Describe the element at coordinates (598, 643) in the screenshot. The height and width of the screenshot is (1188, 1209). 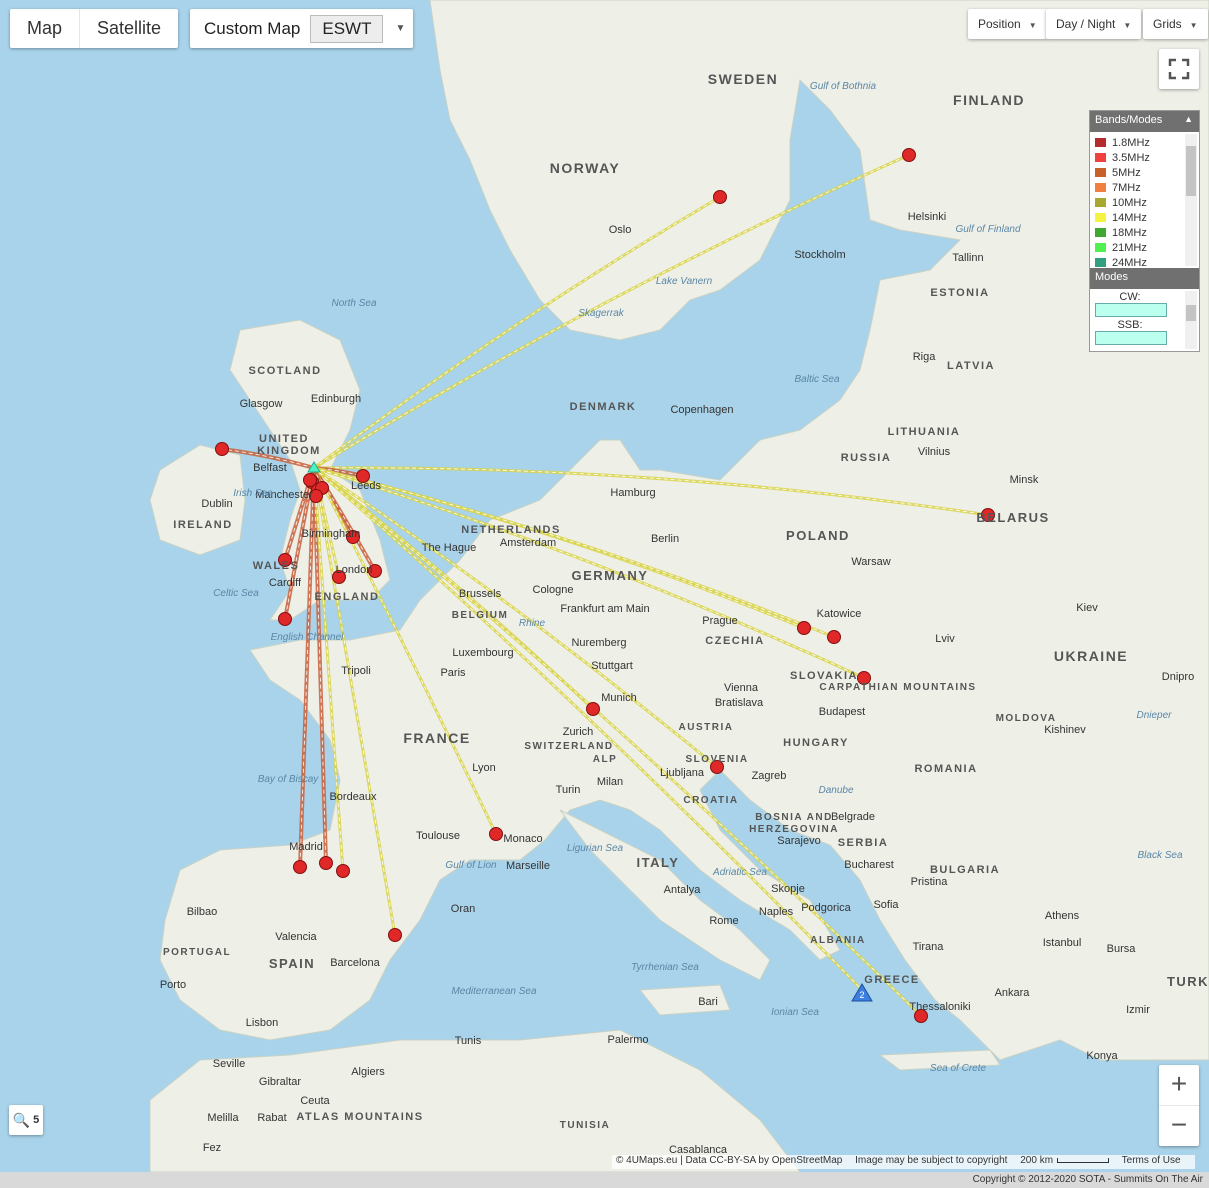
I see `map-label: Nuremberg` at that location.